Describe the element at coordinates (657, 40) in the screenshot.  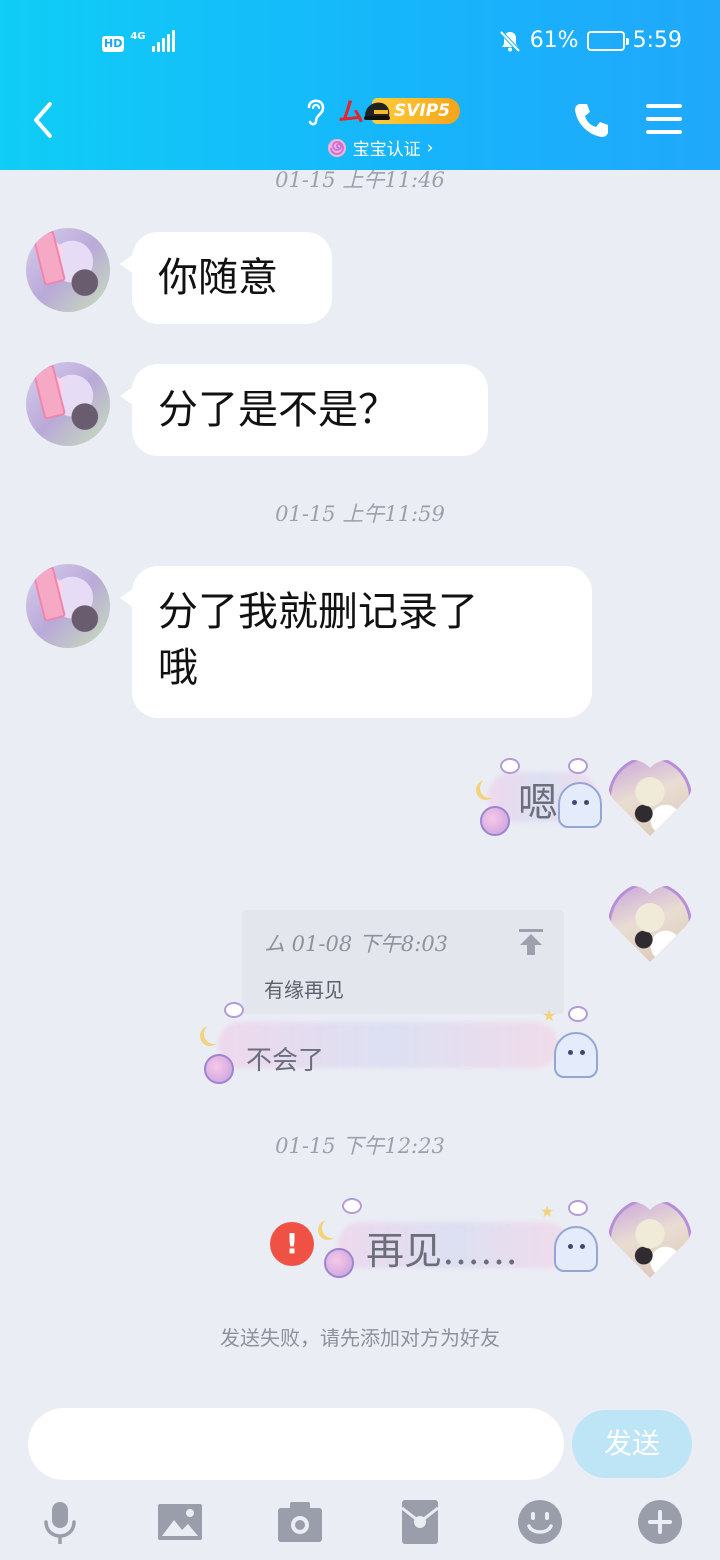
I see `clock: 5:59` at that location.